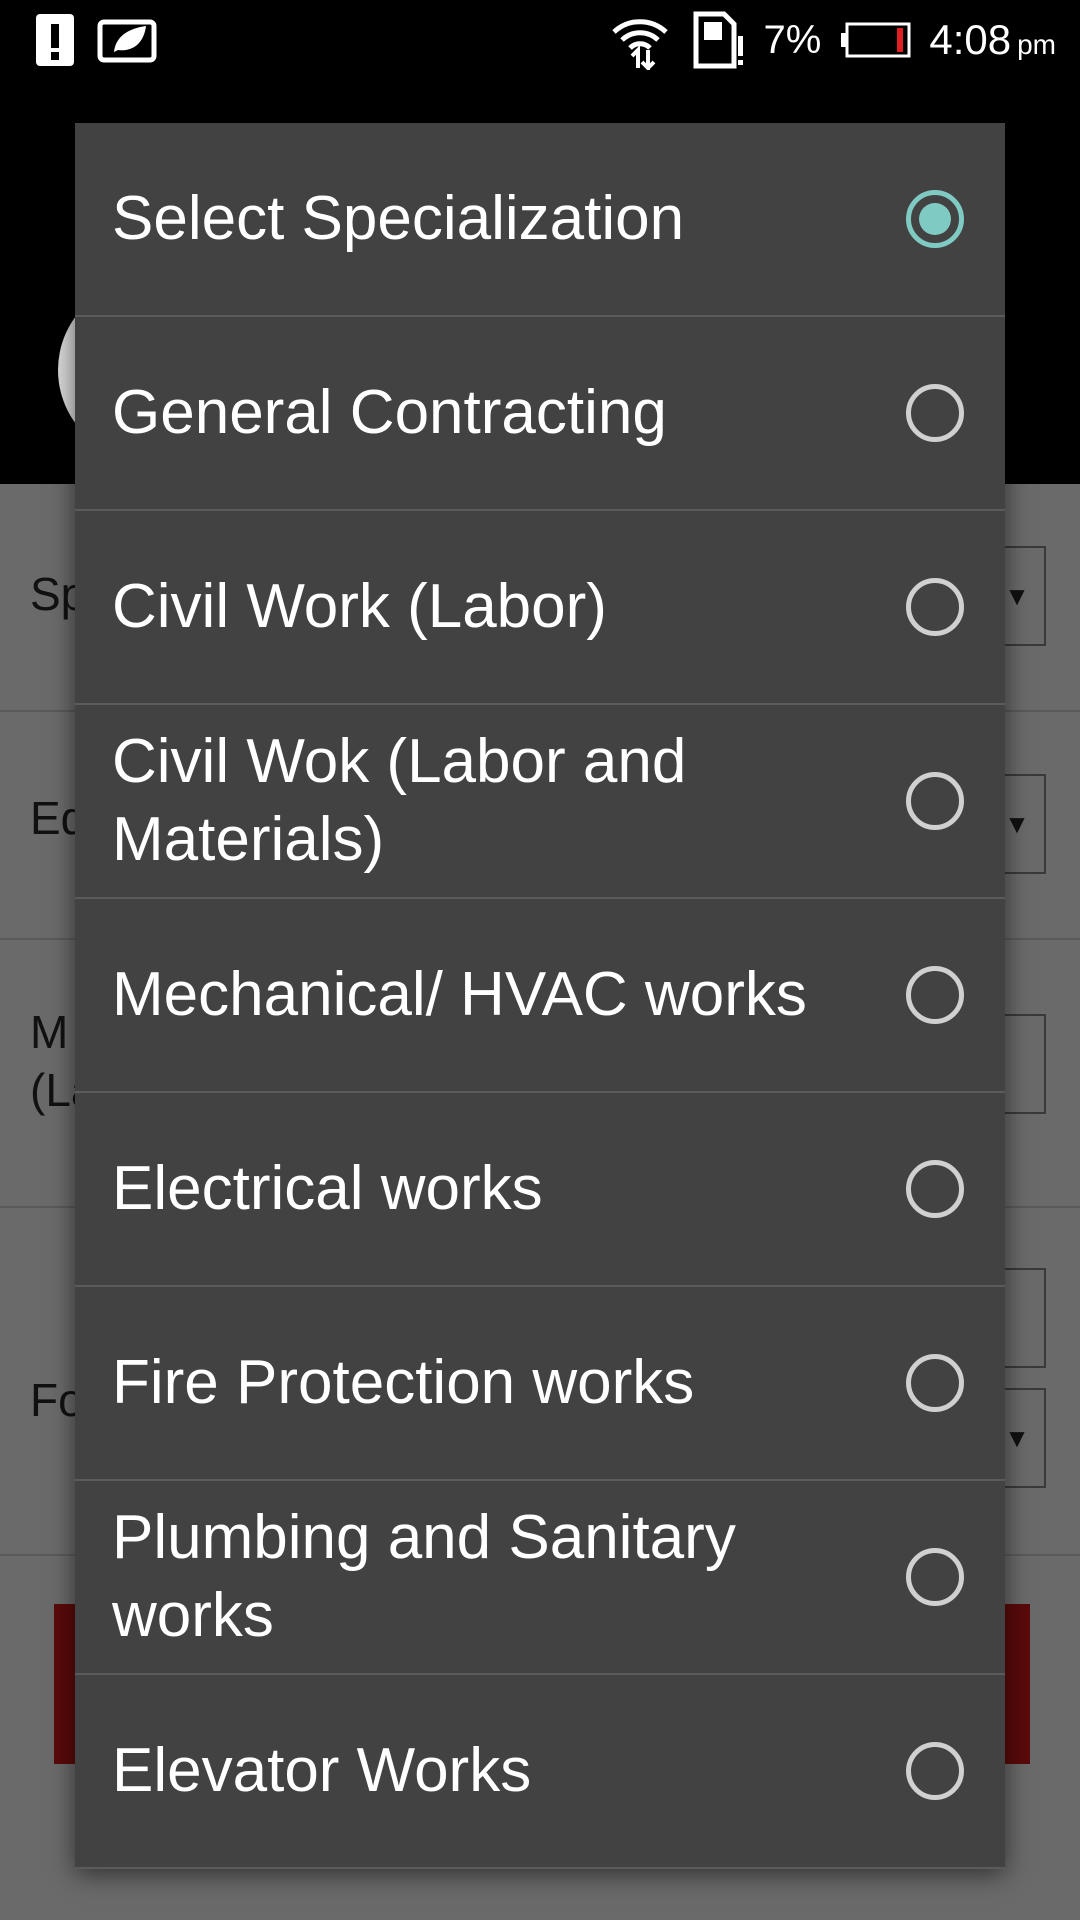 This screenshot has height=1920, width=1080. What do you see at coordinates (540, 40) in the screenshot?
I see `status-bar: 7% 4:08 pm` at bounding box center [540, 40].